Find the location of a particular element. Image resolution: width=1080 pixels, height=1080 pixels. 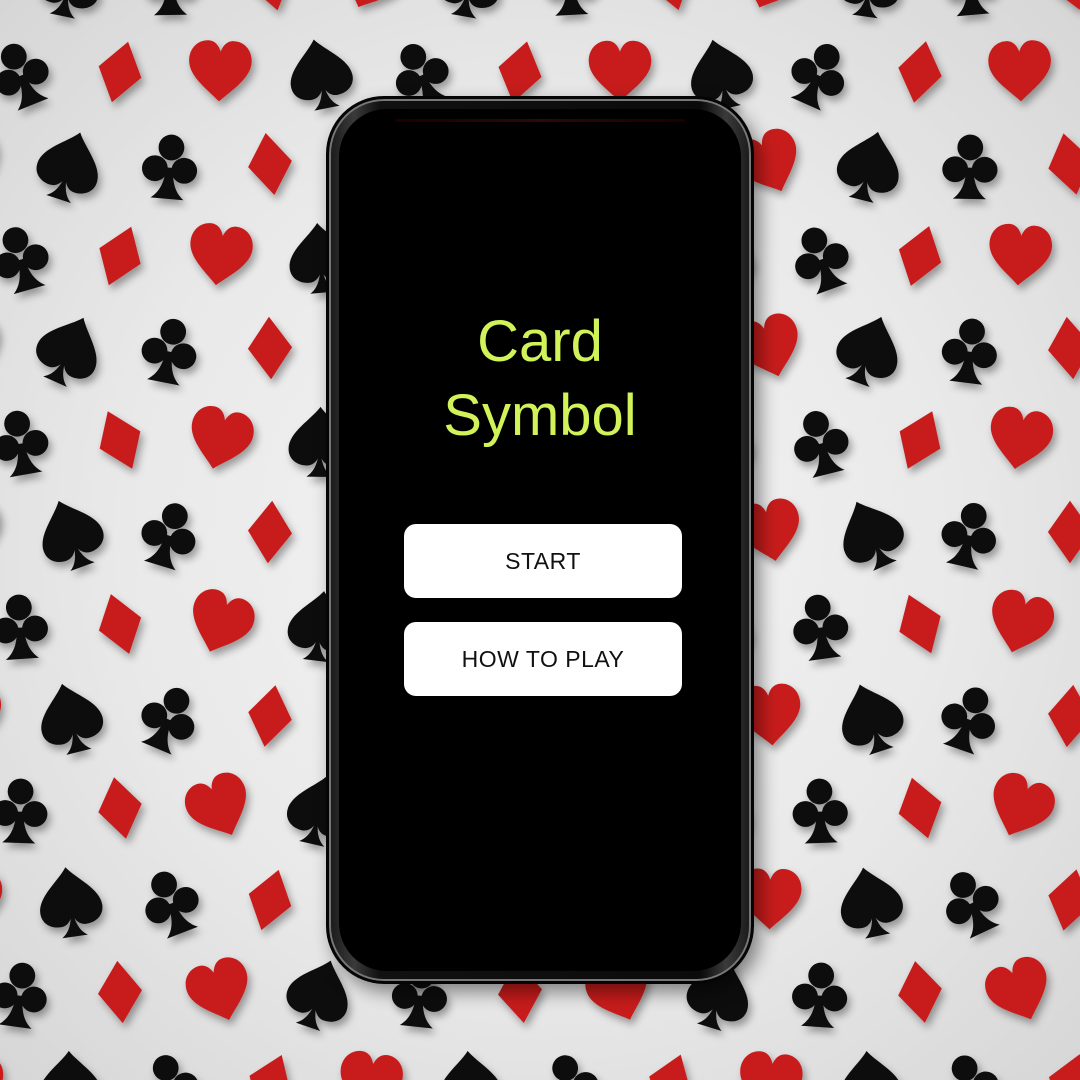

game-title: Card Symbol is located at coordinates (540, 379).